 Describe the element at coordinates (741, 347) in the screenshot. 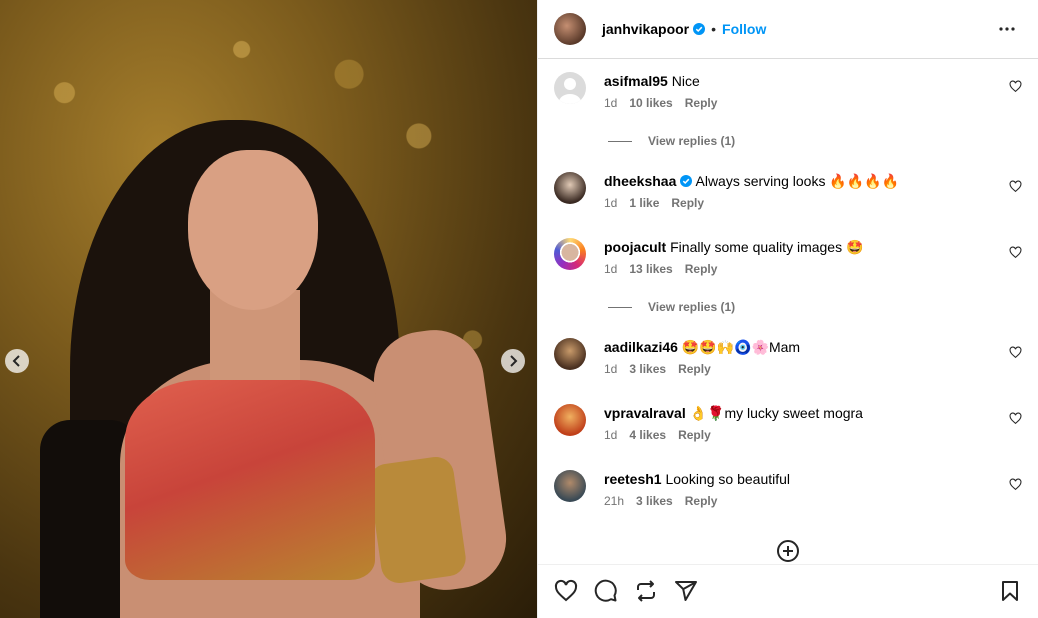

I see `comment-text: 🤩🤩🙌🧿🌸Mam` at that location.